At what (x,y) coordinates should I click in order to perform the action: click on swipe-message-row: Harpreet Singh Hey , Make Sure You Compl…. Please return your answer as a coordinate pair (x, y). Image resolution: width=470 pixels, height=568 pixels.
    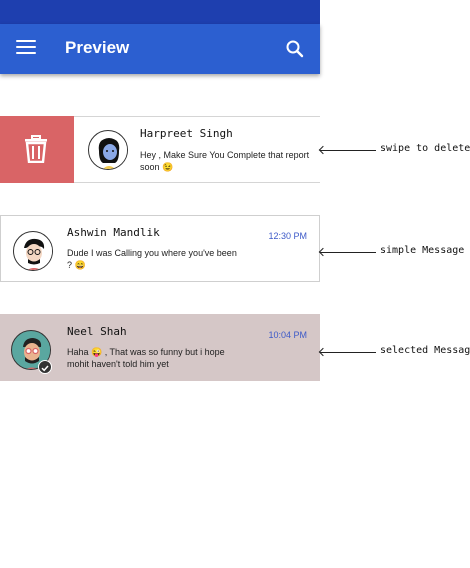
    Looking at the image, I should click on (160, 149).